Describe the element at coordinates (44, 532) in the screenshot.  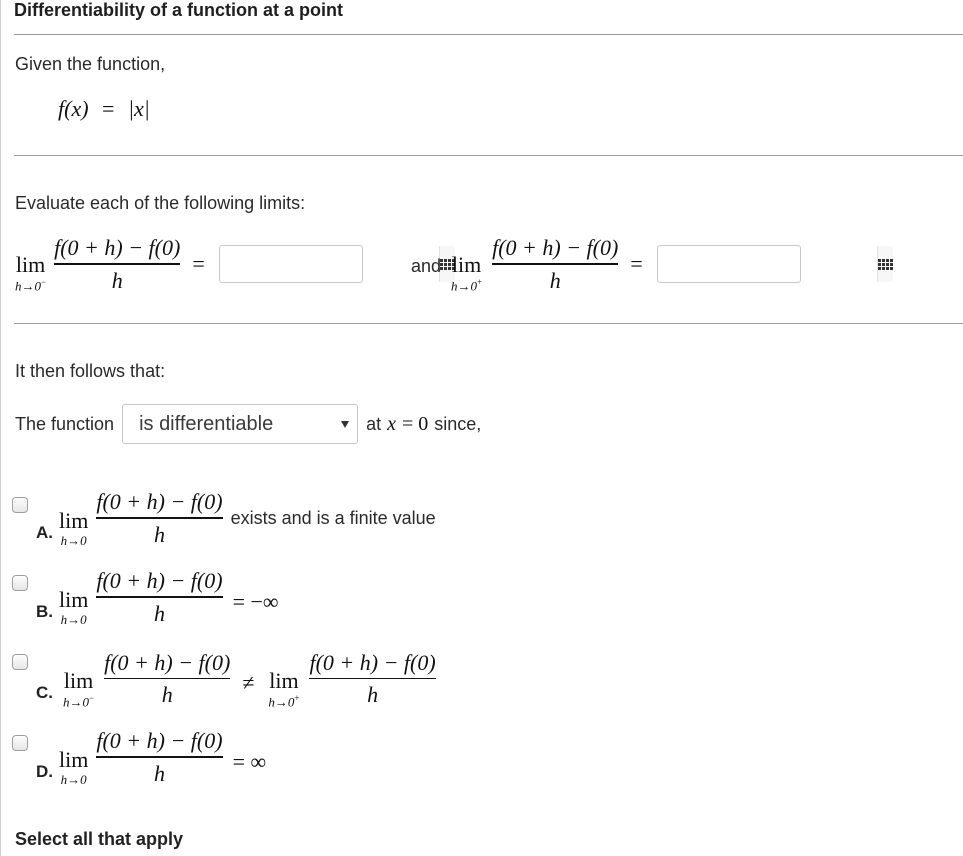
I see `option-letter: A.` at that location.